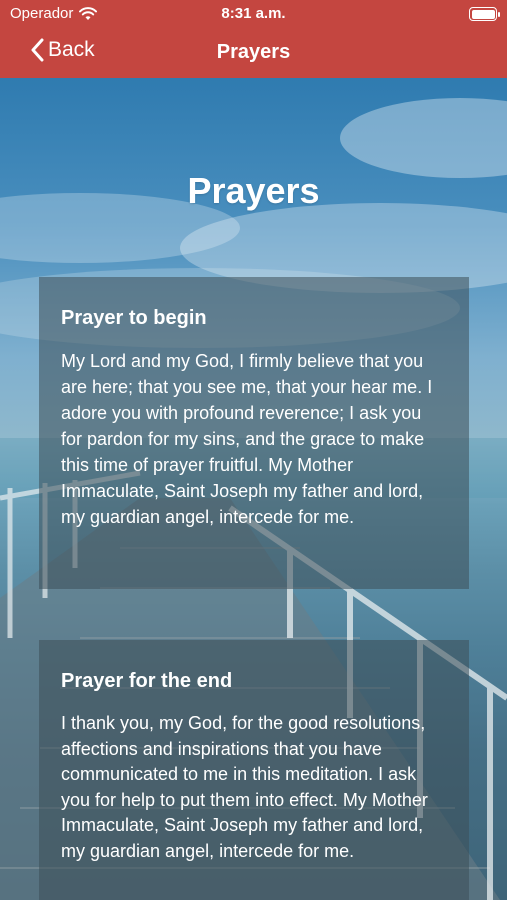 The image size is (507, 900). What do you see at coordinates (253, 190) in the screenshot?
I see `page-heading: Prayers` at bounding box center [253, 190].